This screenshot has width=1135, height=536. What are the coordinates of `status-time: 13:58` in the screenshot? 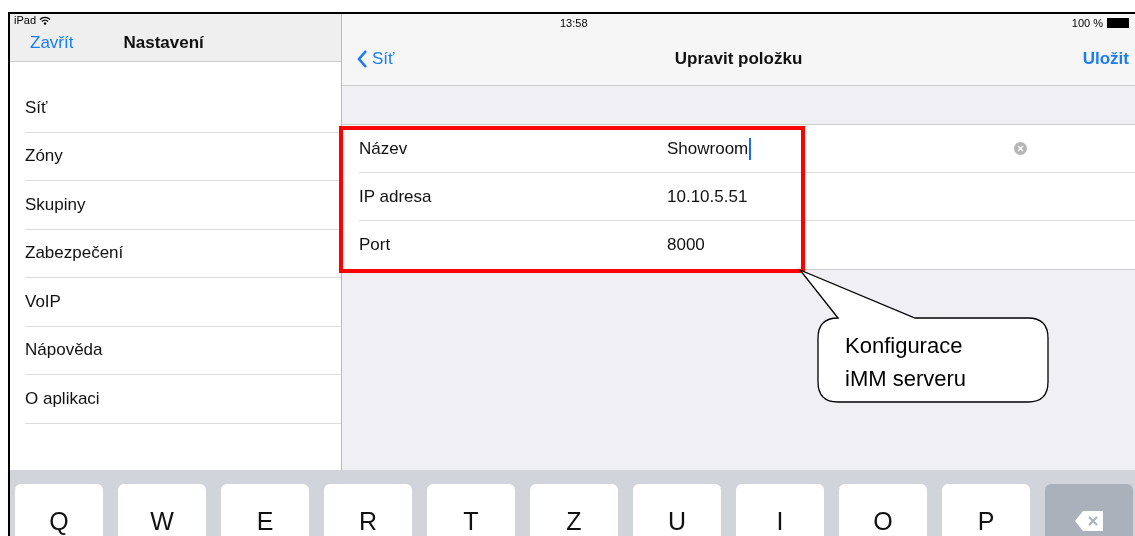 It's located at (574, 23).